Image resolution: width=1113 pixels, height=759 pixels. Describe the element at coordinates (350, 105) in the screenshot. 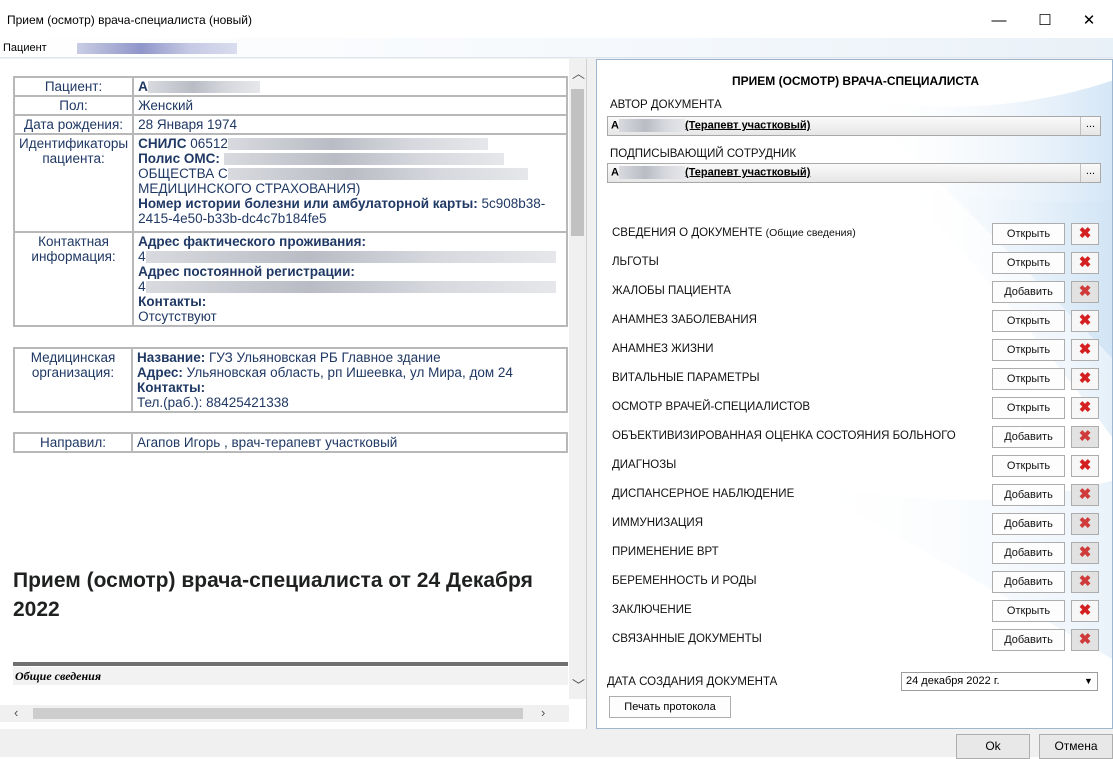

I see `sex-value: Женский` at that location.